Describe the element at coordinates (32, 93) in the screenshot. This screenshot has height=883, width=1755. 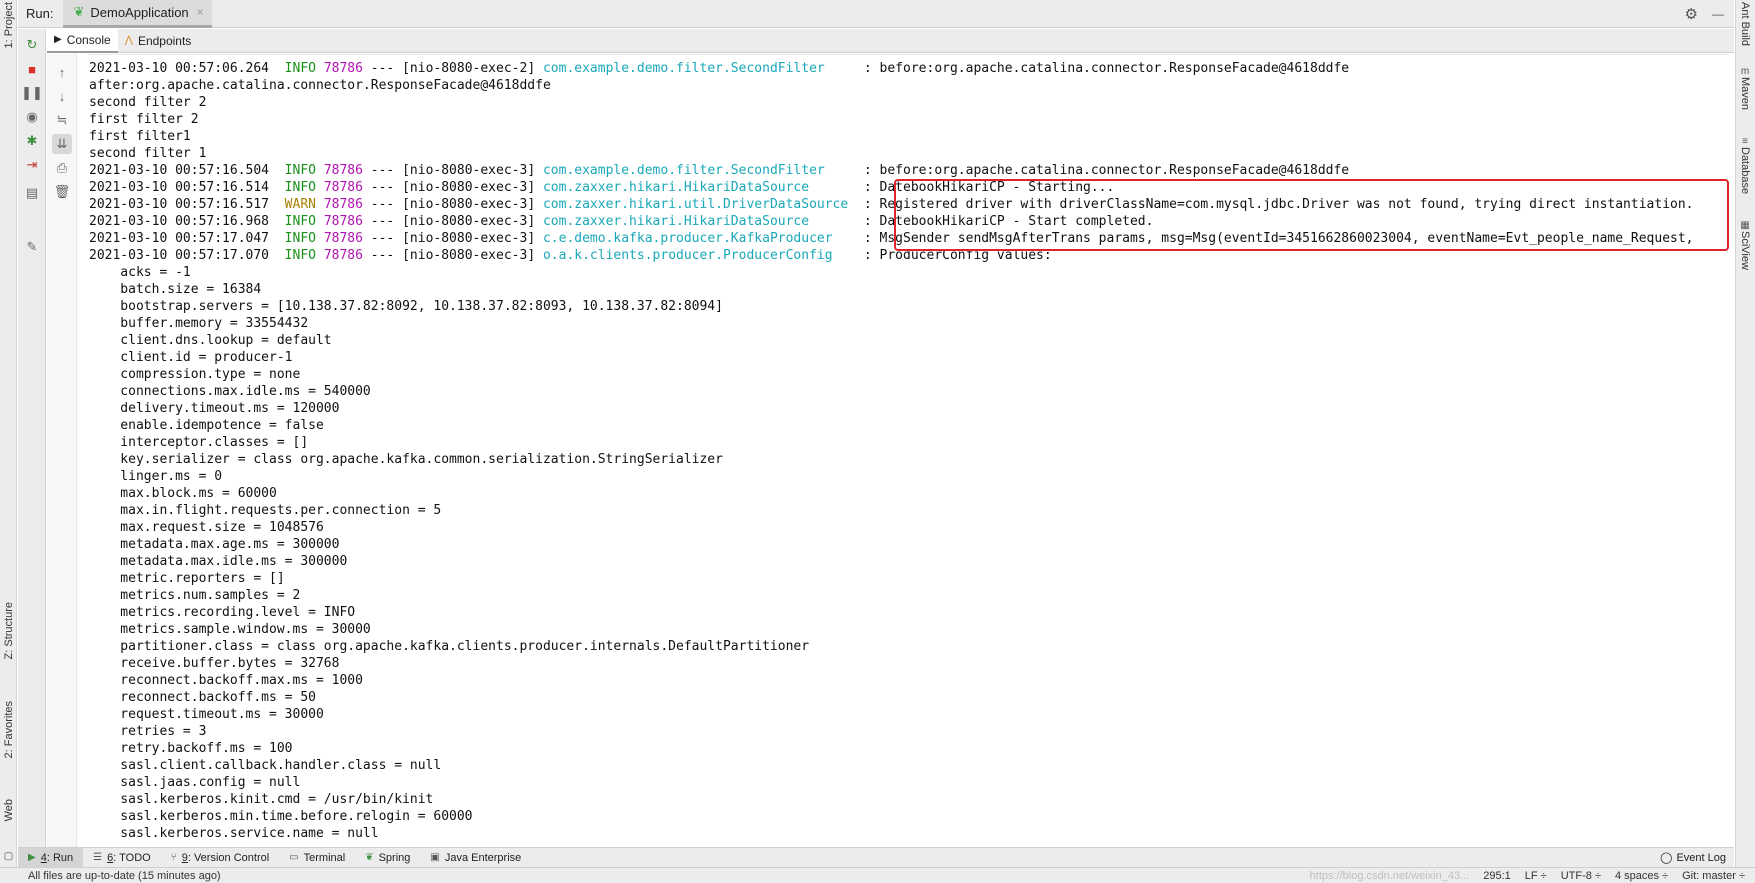
I see `pause-icon: ❚❚` at that location.